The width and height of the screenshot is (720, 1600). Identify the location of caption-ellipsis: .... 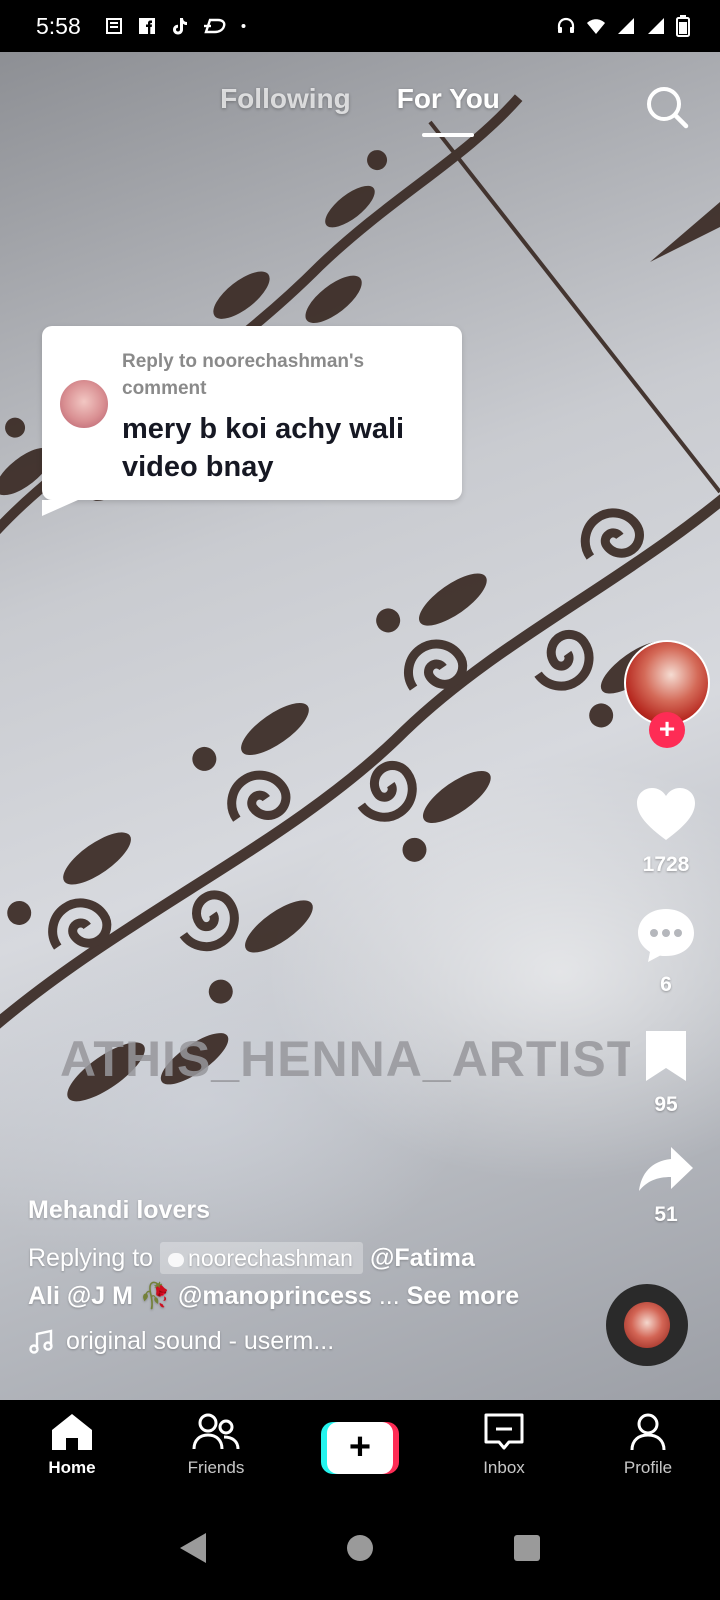
(389, 1296).